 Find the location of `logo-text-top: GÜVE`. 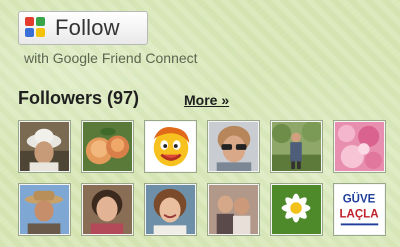

logo-text-top: GÜVE is located at coordinates (359, 198).